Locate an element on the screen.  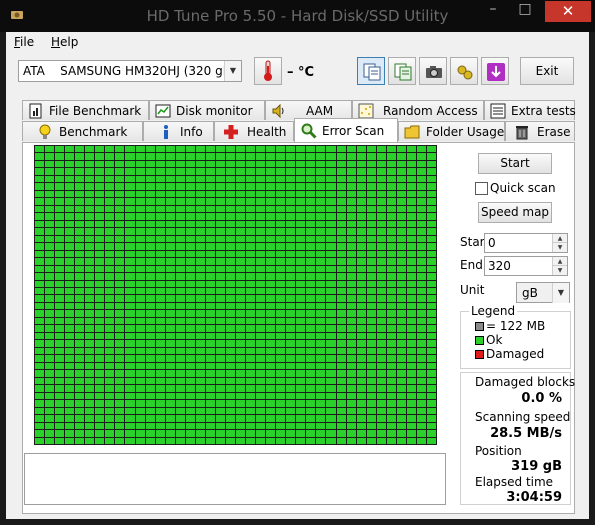
end-spinner: 320 ▲ ▼ is located at coordinates (526, 266).